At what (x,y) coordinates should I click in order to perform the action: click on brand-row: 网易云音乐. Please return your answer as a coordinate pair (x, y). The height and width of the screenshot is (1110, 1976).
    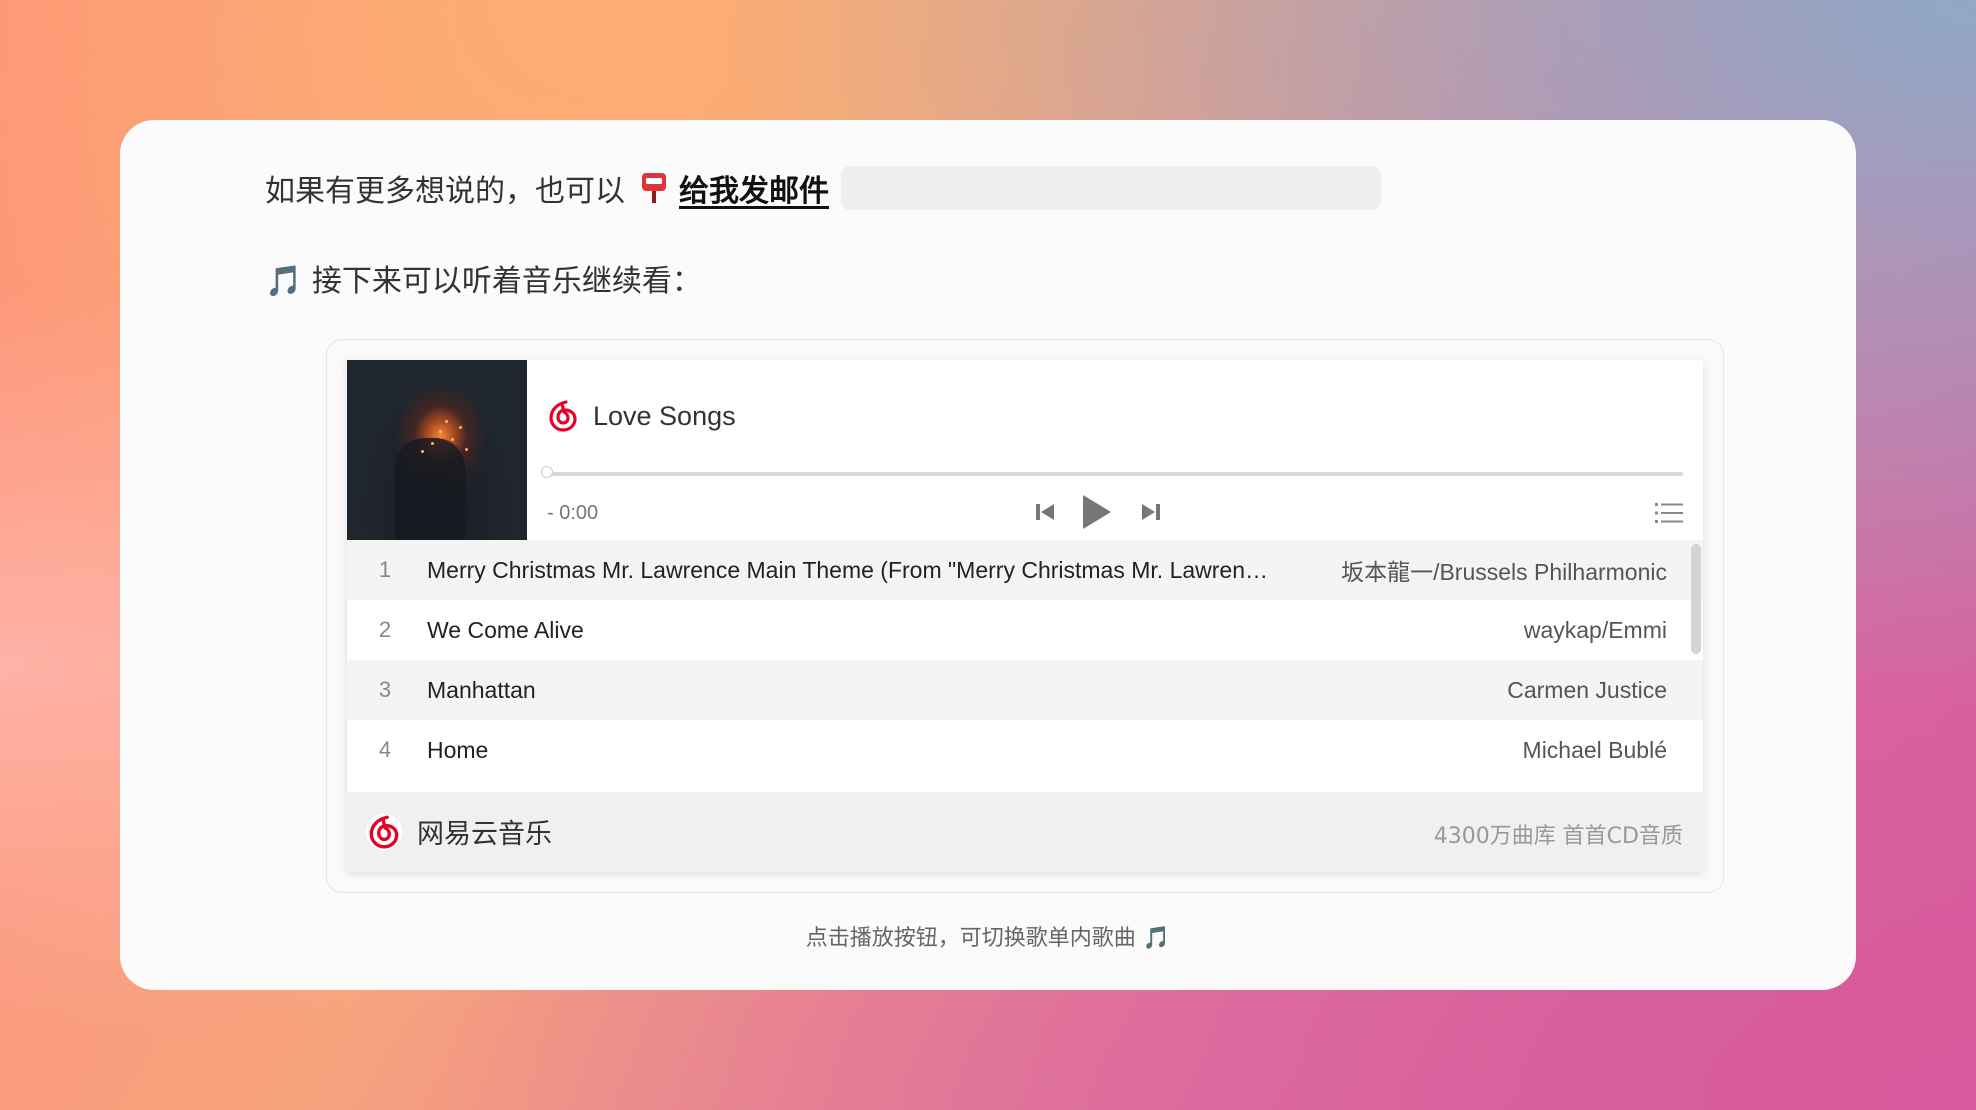
    Looking at the image, I should click on (458, 831).